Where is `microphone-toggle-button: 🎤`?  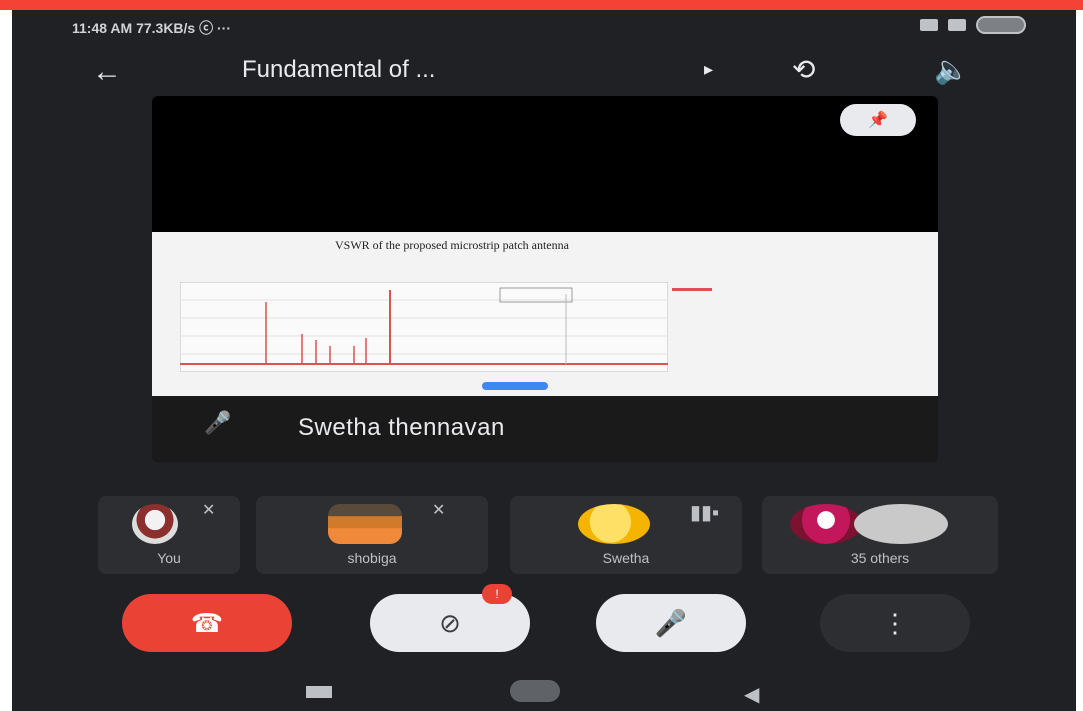 microphone-toggle-button: 🎤 is located at coordinates (671, 623).